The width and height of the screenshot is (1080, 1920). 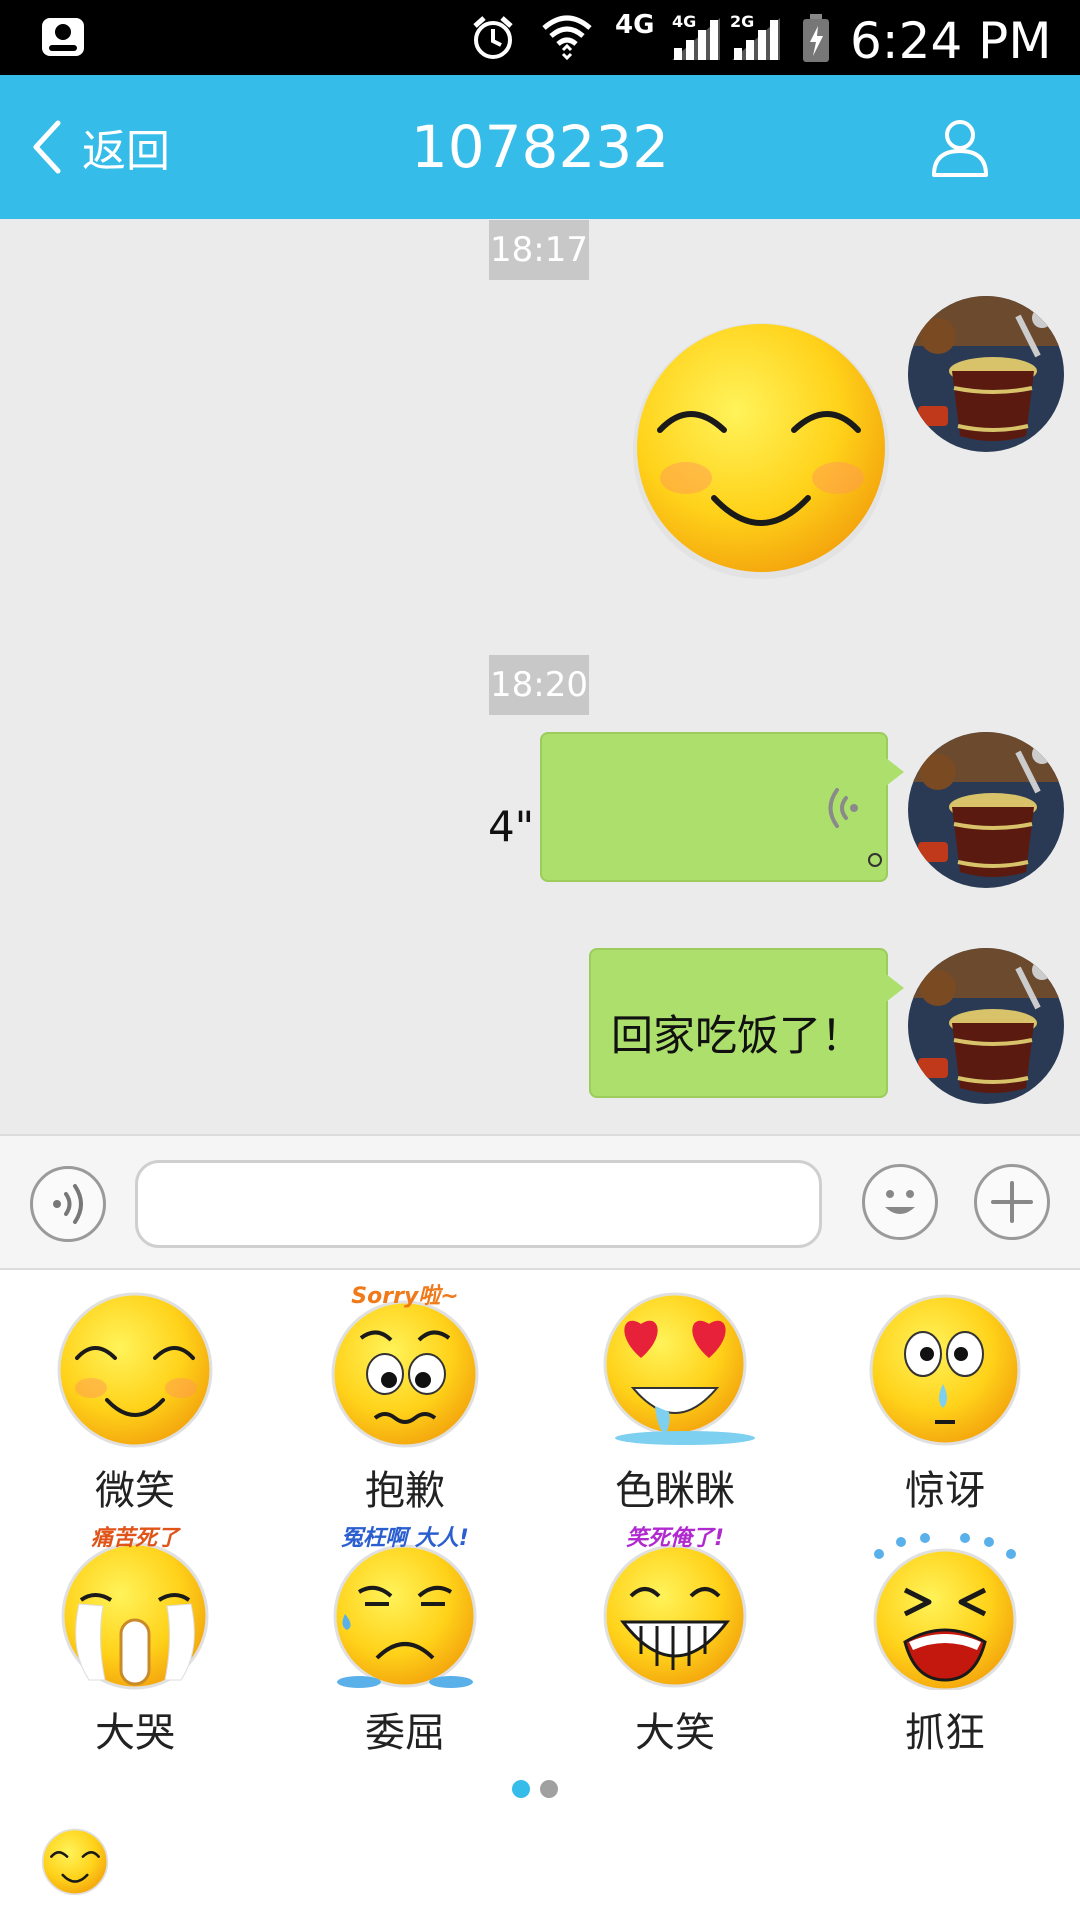 I want to click on chat-header: 返回 1078232, so click(x=540, y=147).